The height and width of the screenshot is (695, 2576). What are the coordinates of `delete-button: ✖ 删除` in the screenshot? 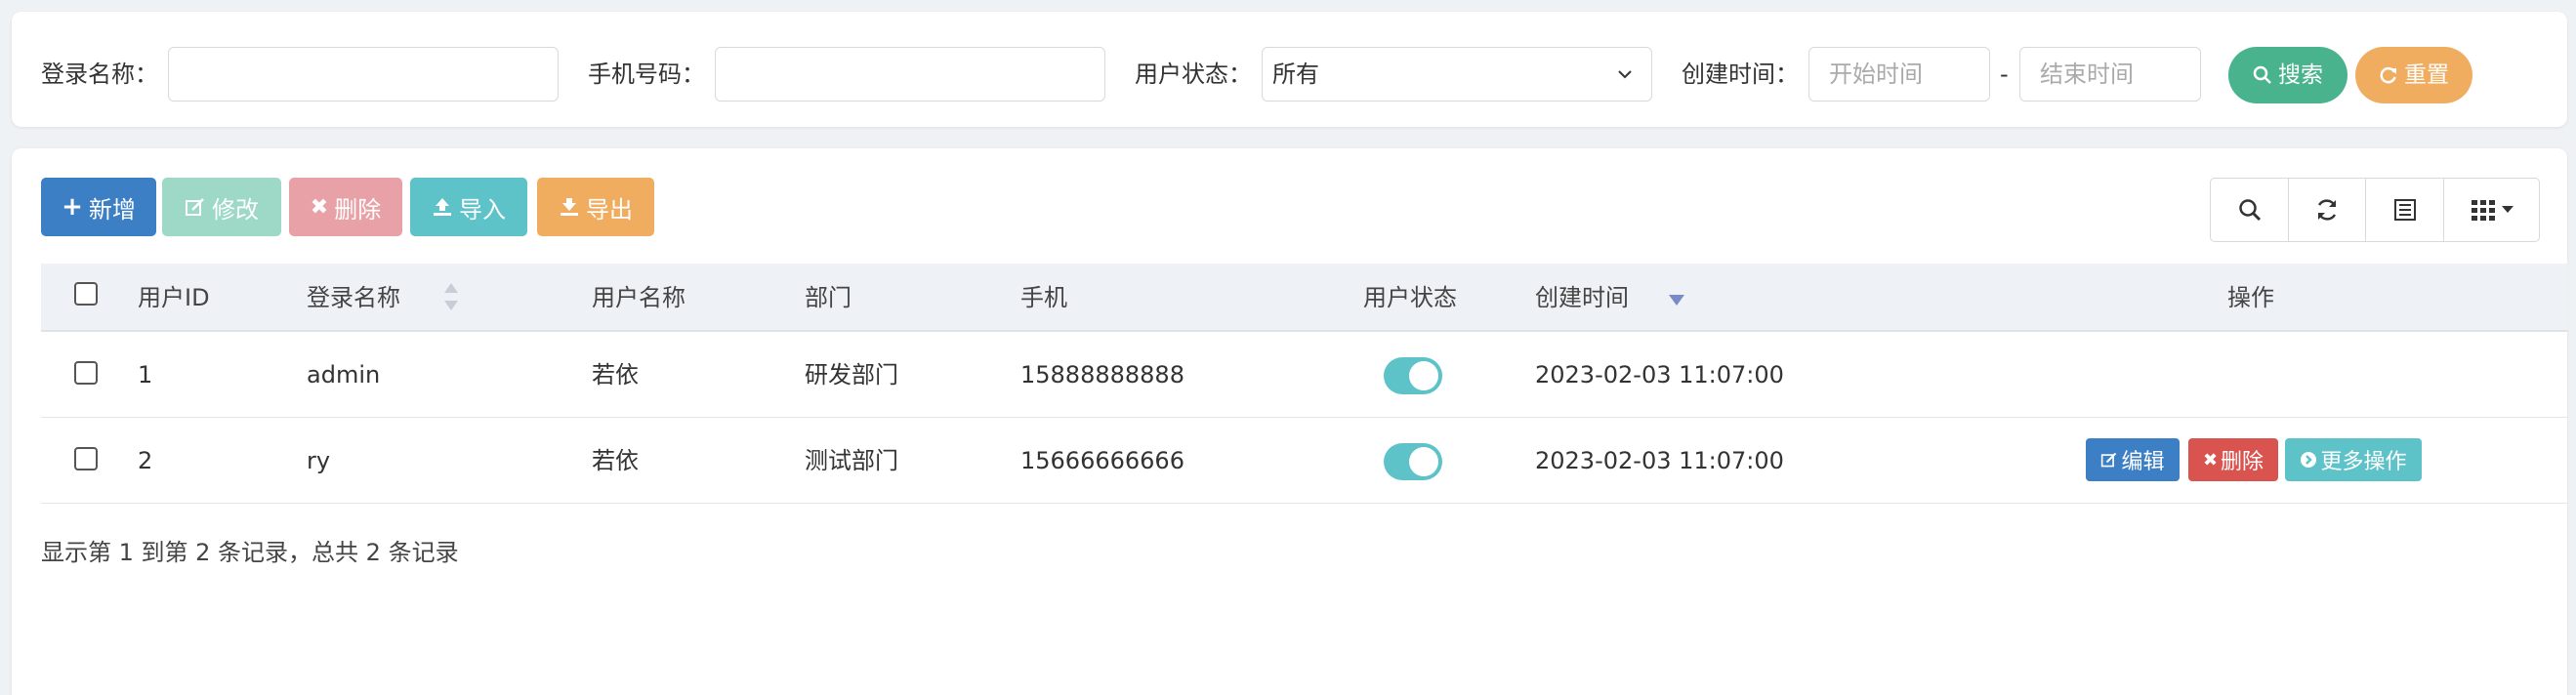 It's located at (346, 207).